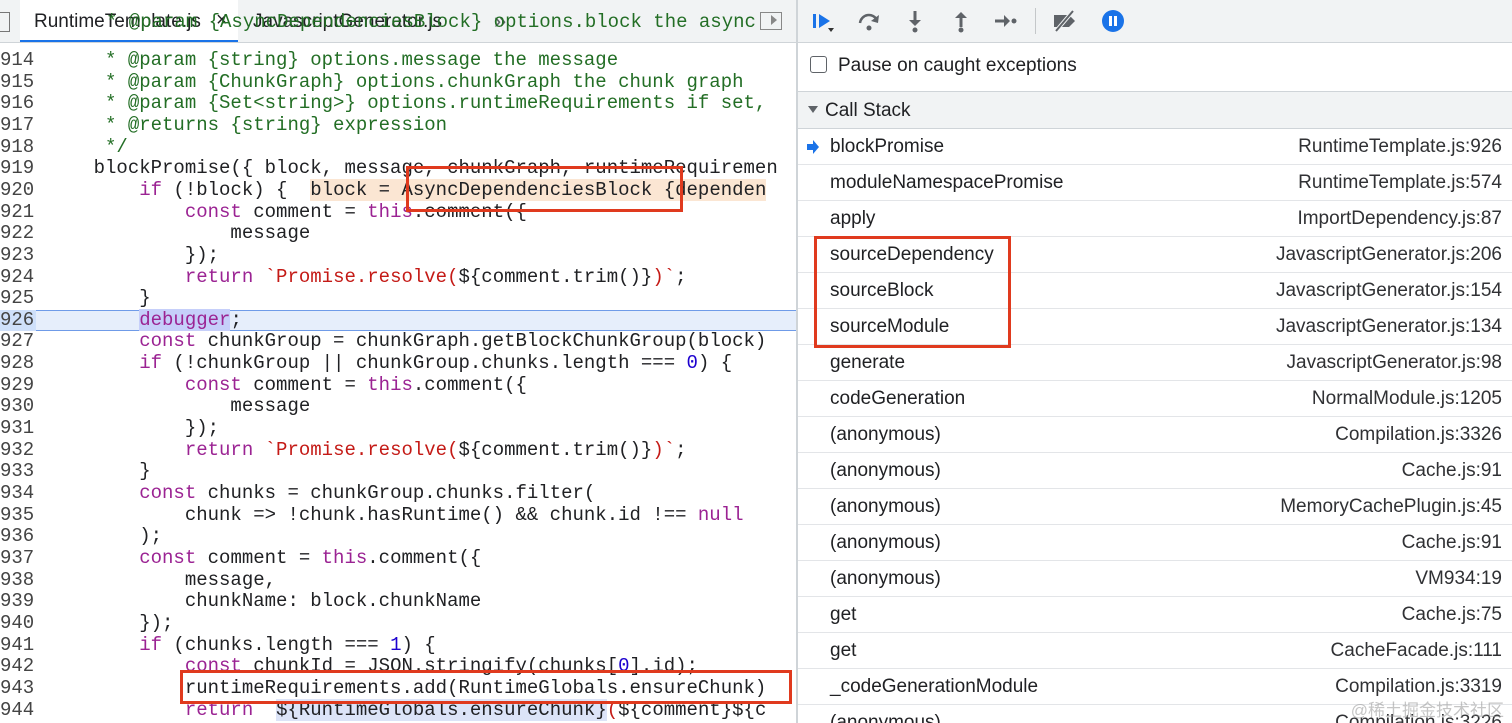  What do you see at coordinates (1065, 21) in the screenshot?
I see `deactivate-breakpoints-icon` at bounding box center [1065, 21].